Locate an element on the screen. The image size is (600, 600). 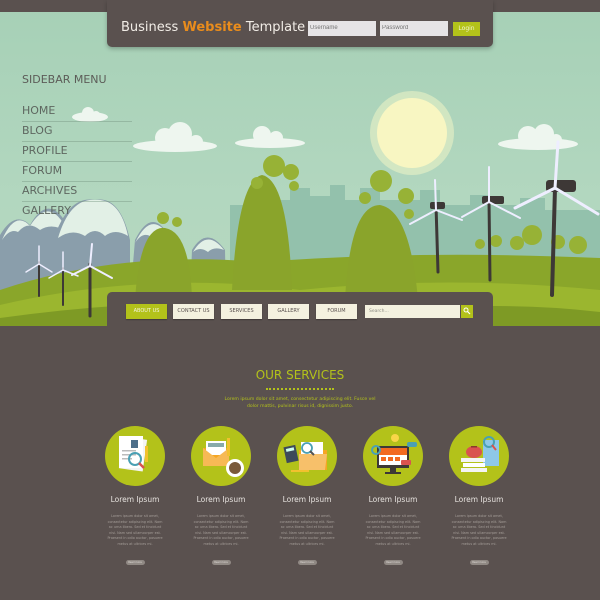
password-input is located at coordinates (414, 28).